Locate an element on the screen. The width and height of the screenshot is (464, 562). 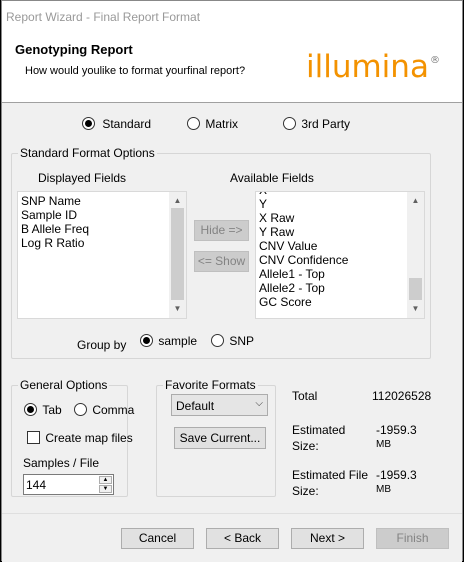
displayed-field-item: B Allele Freq is located at coordinates (102, 229).